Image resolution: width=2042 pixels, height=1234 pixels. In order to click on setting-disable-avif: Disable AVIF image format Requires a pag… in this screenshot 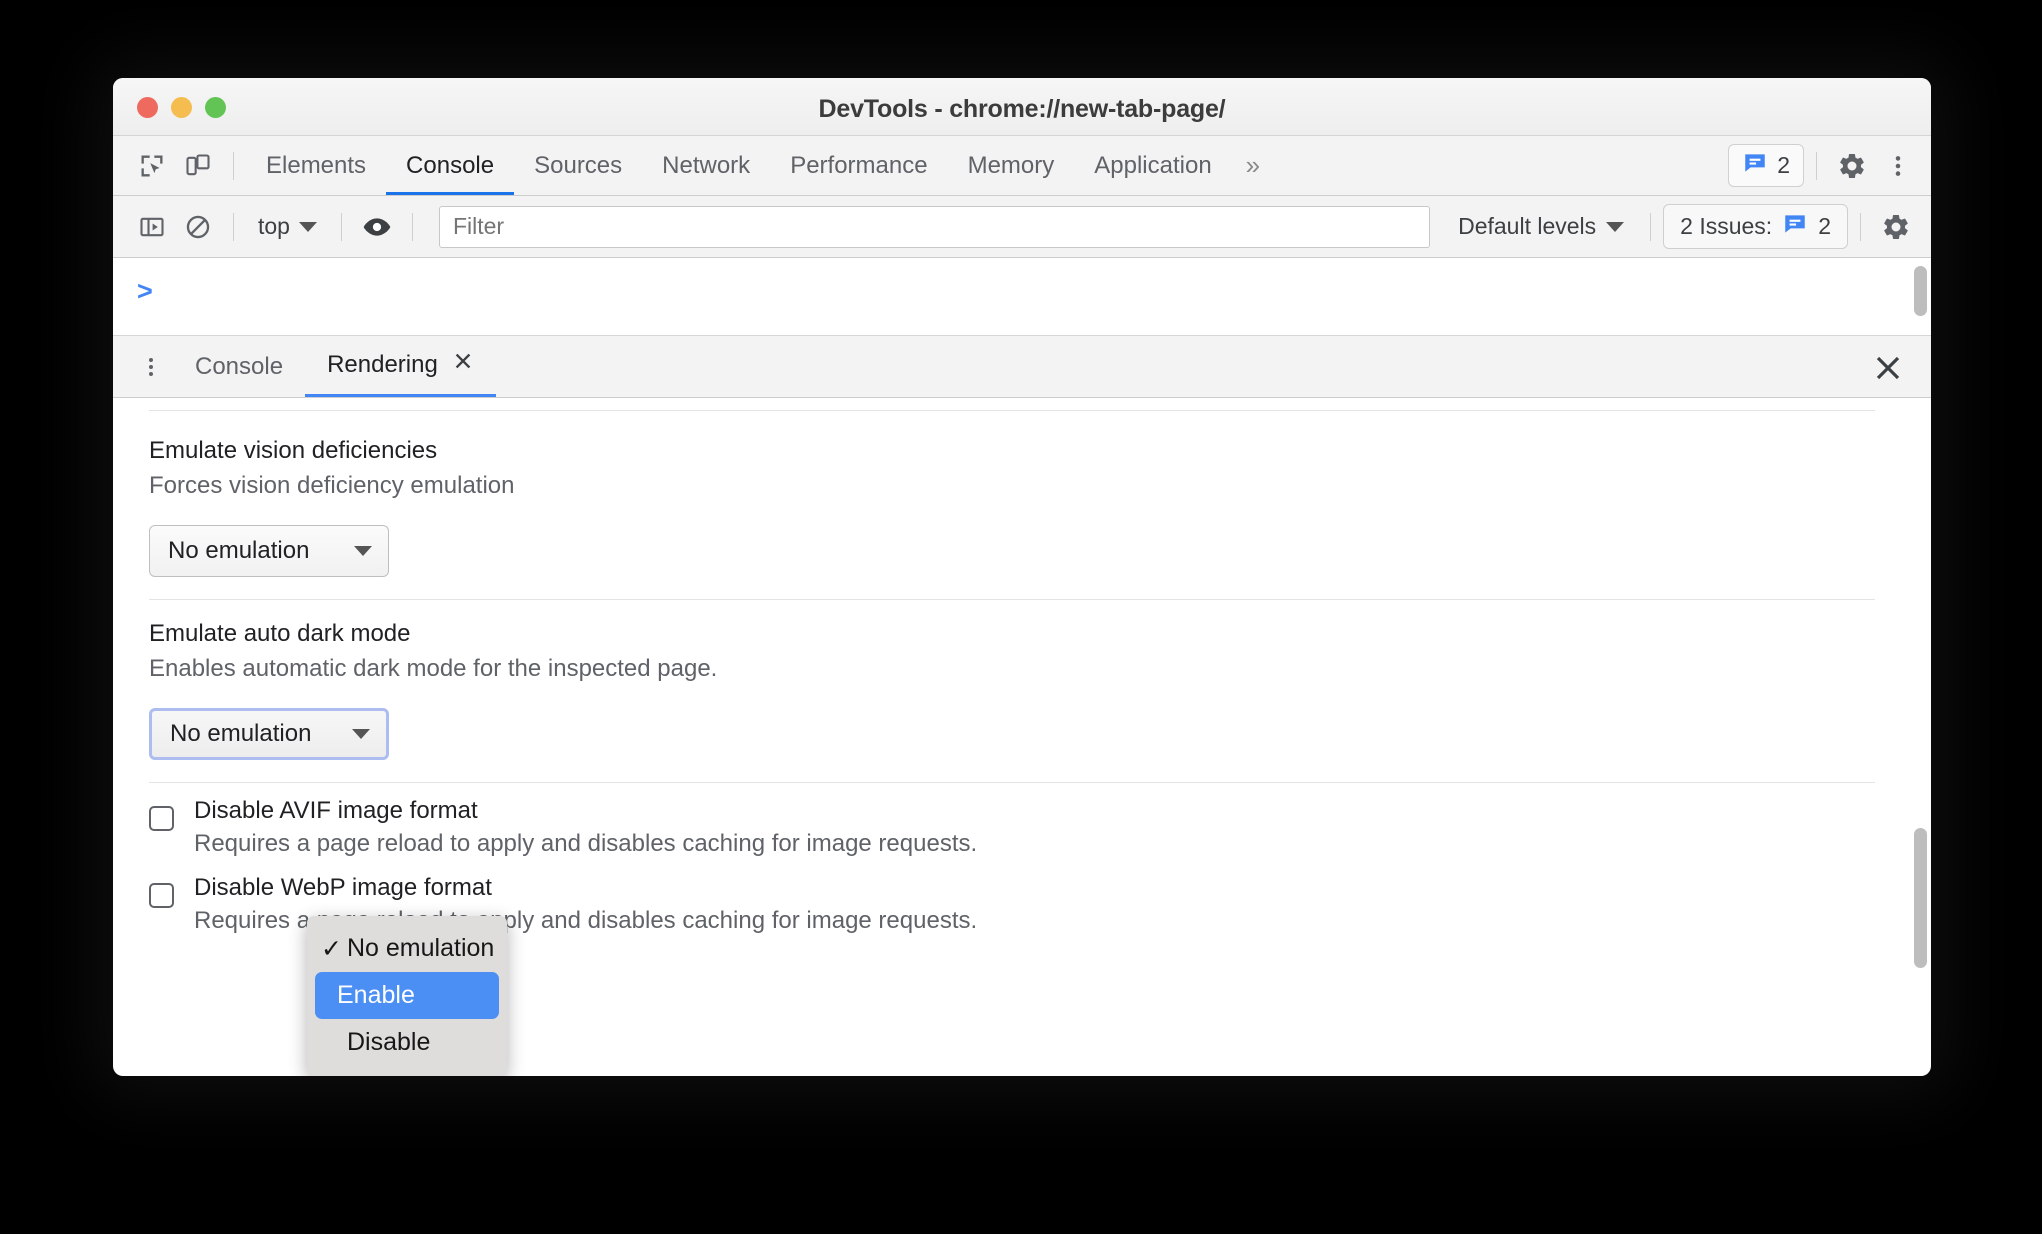, I will do `click(1012, 821)`.